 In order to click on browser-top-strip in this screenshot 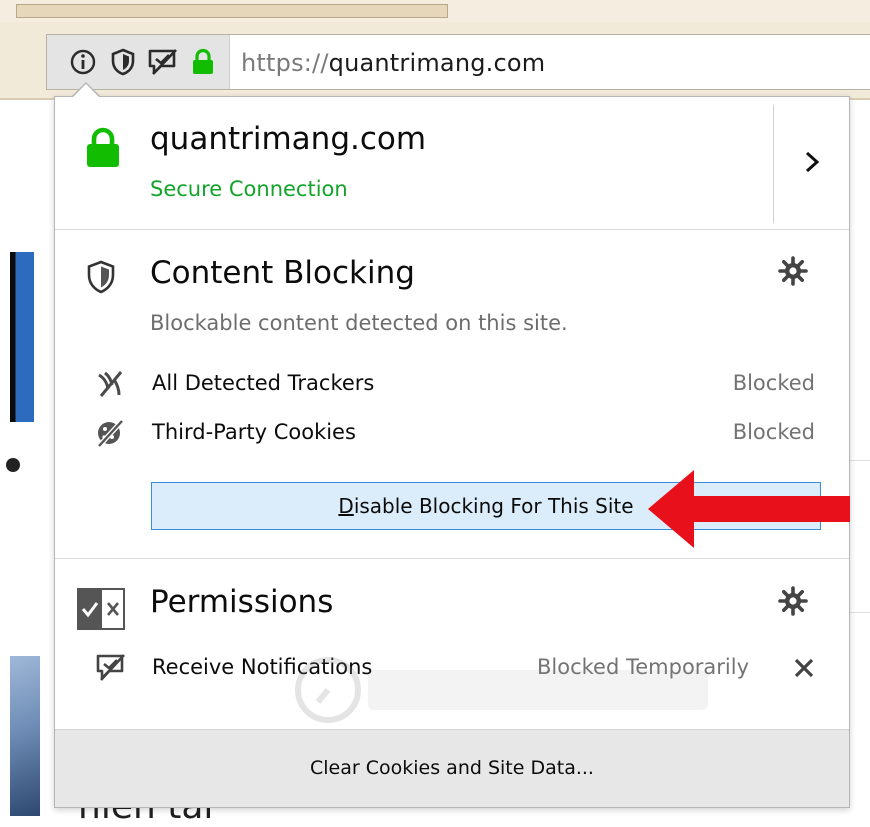, I will do `click(435, 11)`.